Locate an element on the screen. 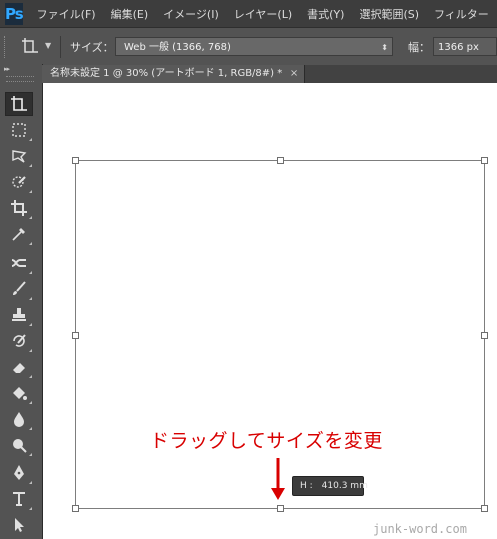 Image resolution: width=497 pixels, height=539 pixels. eyedropper-tool-icon is located at coordinates (19, 234).